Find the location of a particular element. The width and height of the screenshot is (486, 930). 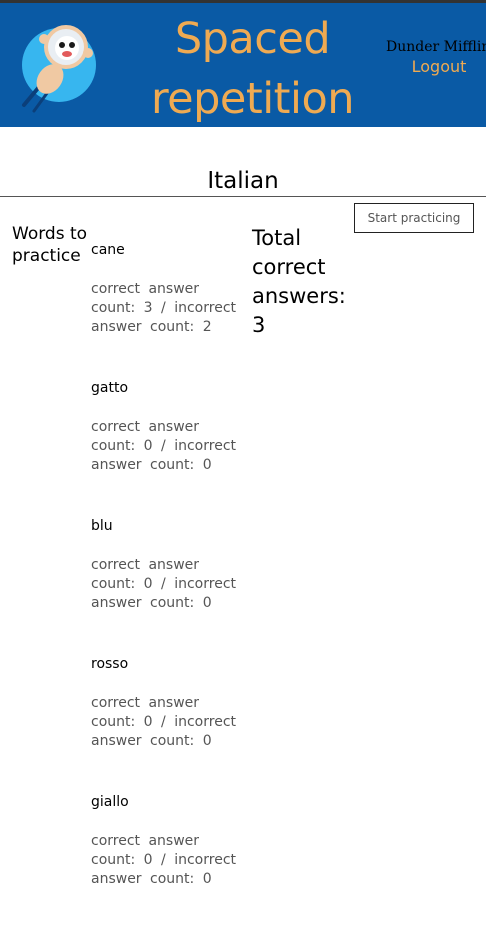

divider is located at coordinates (243, 196).